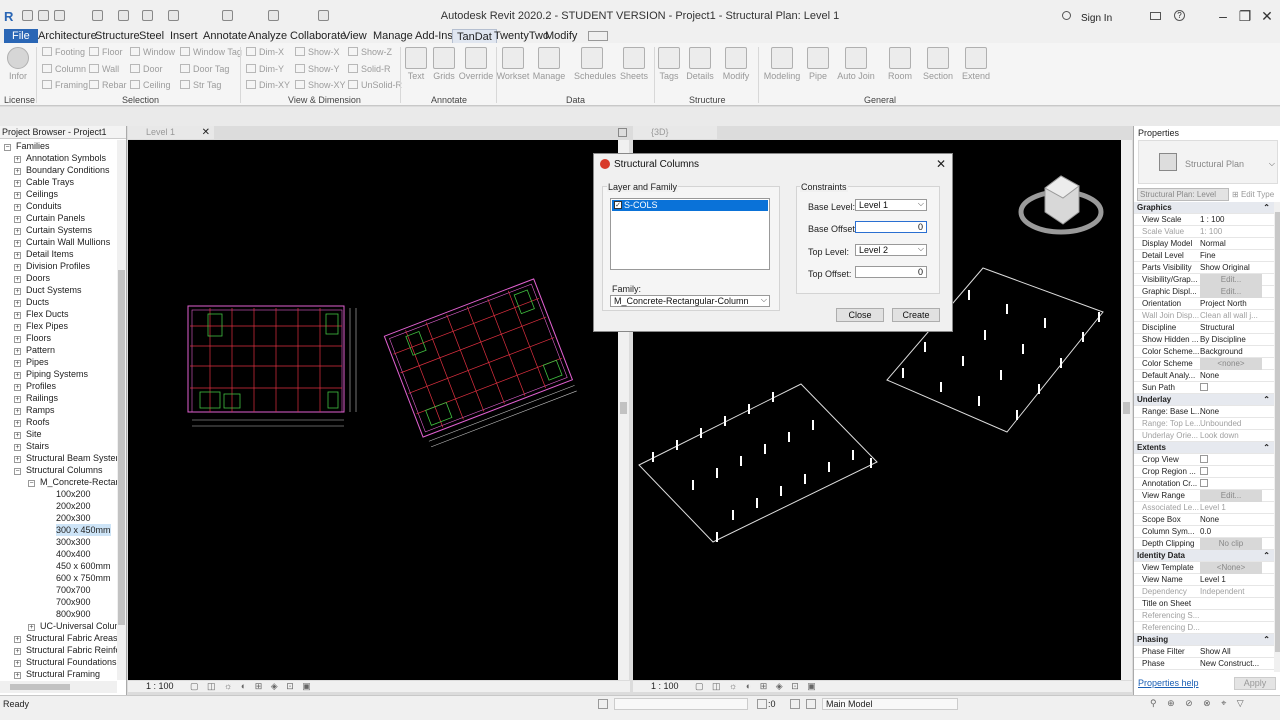  Describe the element at coordinates (63, 52) in the screenshot. I see `footing-button: Footing` at that location.